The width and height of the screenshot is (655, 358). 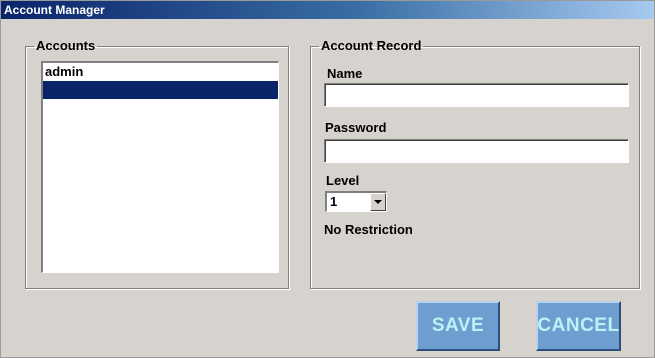 What do you see at coordinates (476, 95) in the screenshot?
I see `name-field` at bounding box center [476, 95].